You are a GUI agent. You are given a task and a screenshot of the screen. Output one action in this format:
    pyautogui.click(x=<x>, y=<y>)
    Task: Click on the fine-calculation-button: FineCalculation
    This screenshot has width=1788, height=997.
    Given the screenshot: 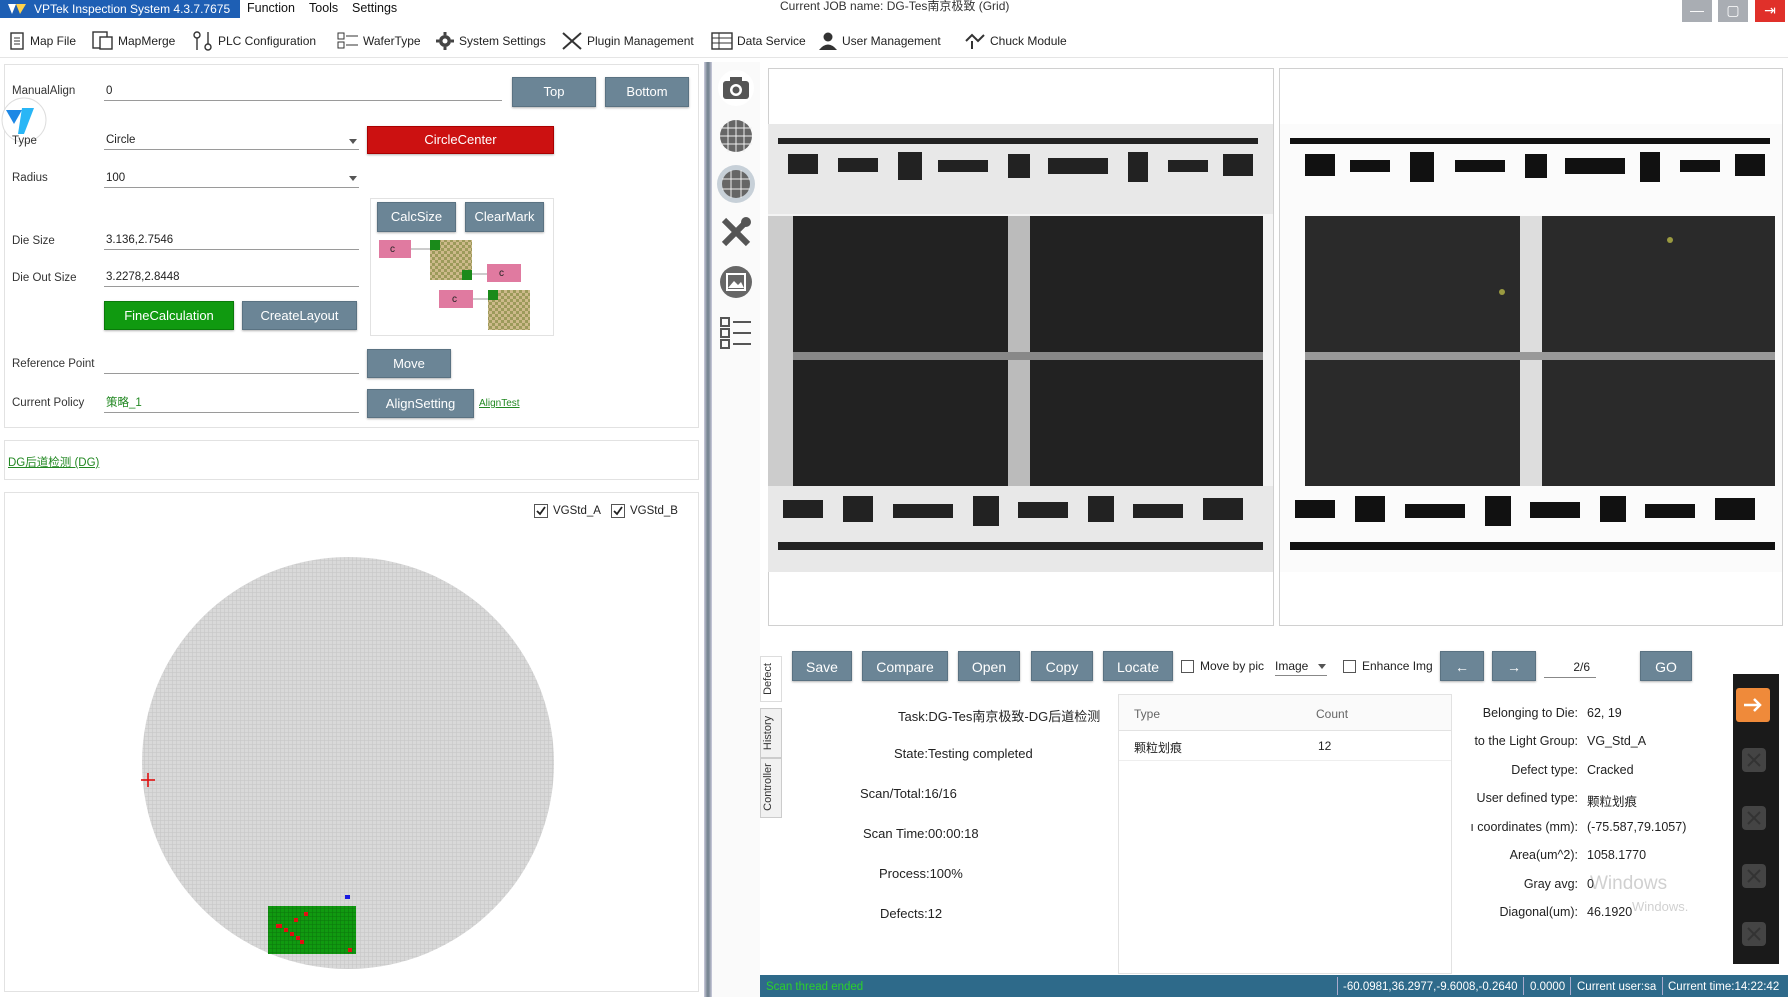 What is the action you would take?
    pyautogui.click(x=169, y=315)
    